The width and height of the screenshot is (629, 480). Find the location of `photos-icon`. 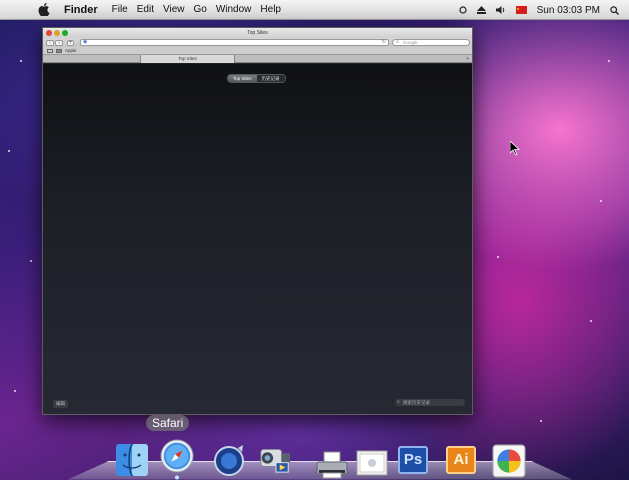

photos-icon is located at coordinates (509, 461).